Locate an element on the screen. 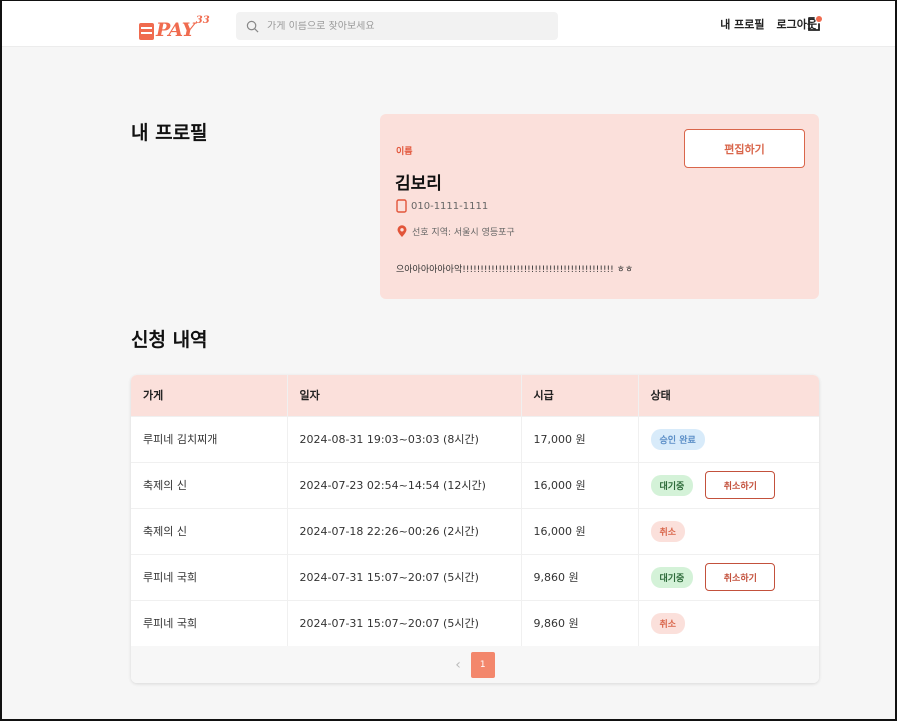 The image size is (897, 721). cell-date: 2024-07-18 22:26~00:26 (2시간) is located at coordinates (403, 531).